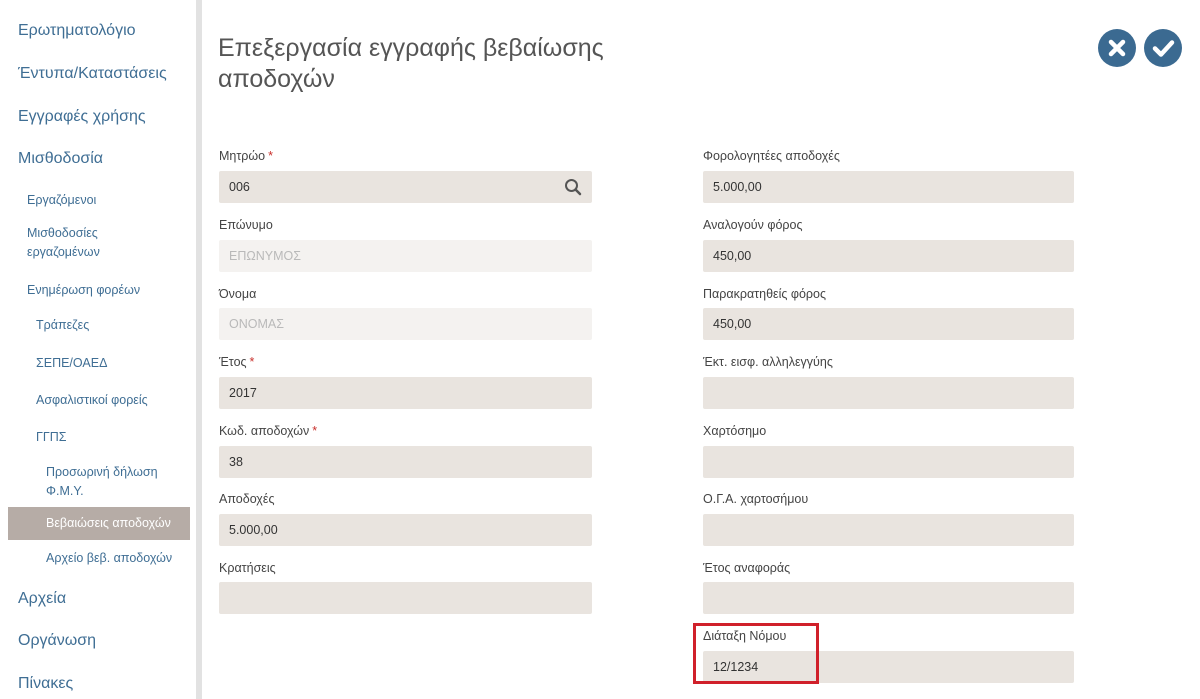  I want to click on year-input: 2017, so click(405, 393).